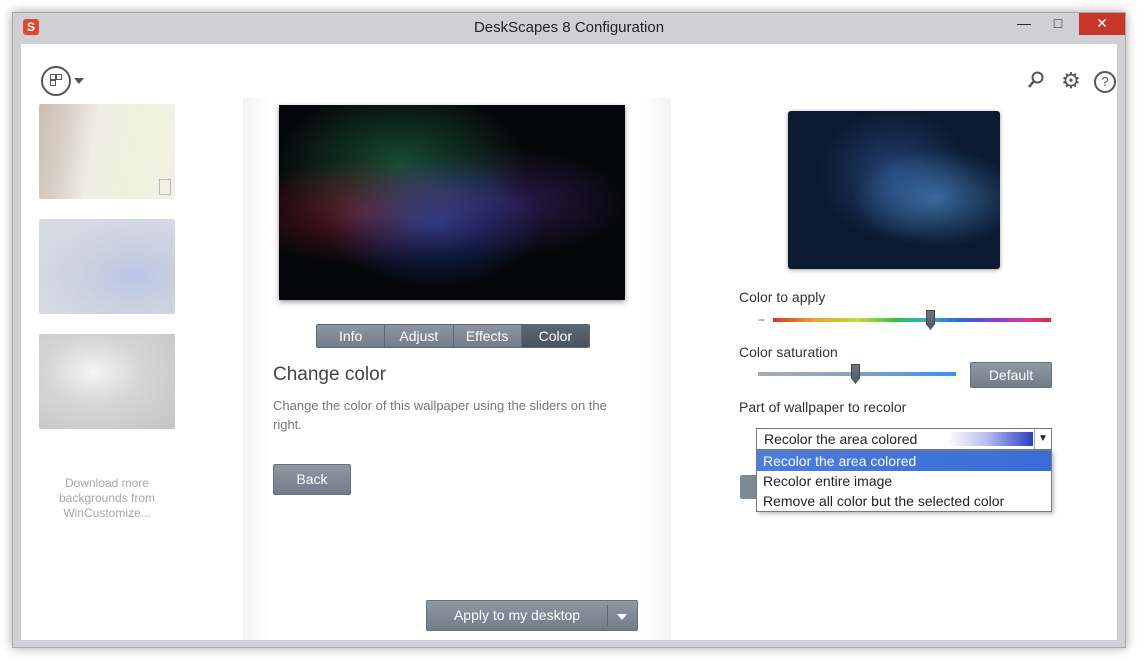 The height and width of the screenshot is (667, 1148). What do you see at coordinates (762, 320) in the screenshot?
I see `minus-icon: −` at bounding box center [762, 320].